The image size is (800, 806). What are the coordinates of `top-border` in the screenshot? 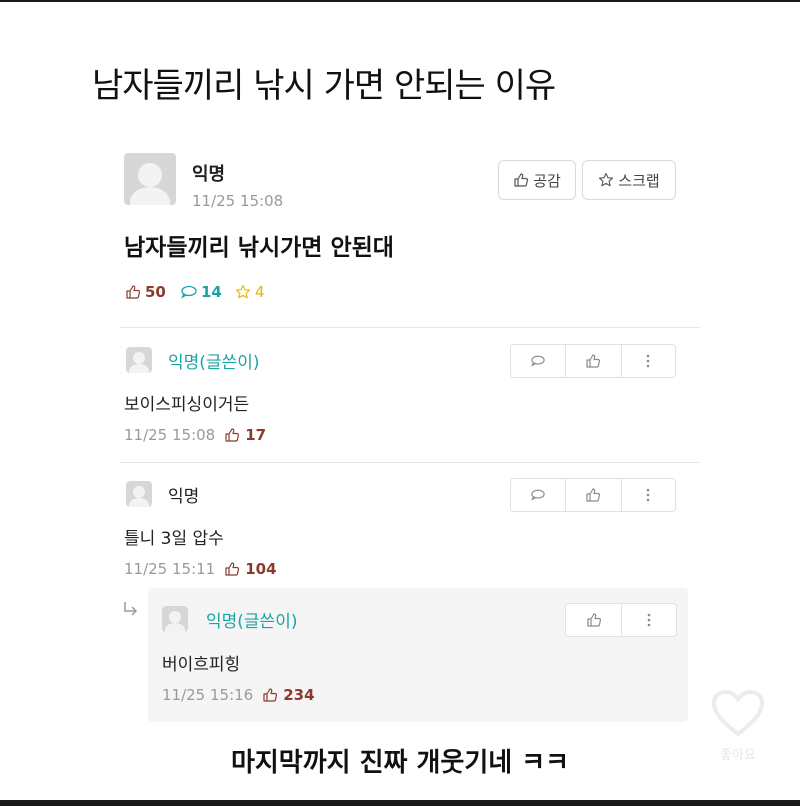 It's located at (400, 1).